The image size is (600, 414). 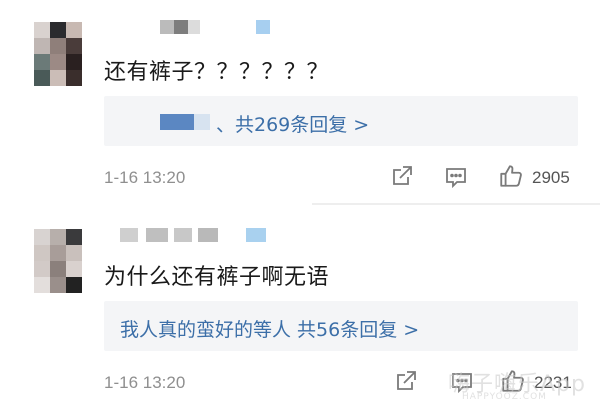 I want to click on thumbs-up-icon, so click(x=511, y=176).